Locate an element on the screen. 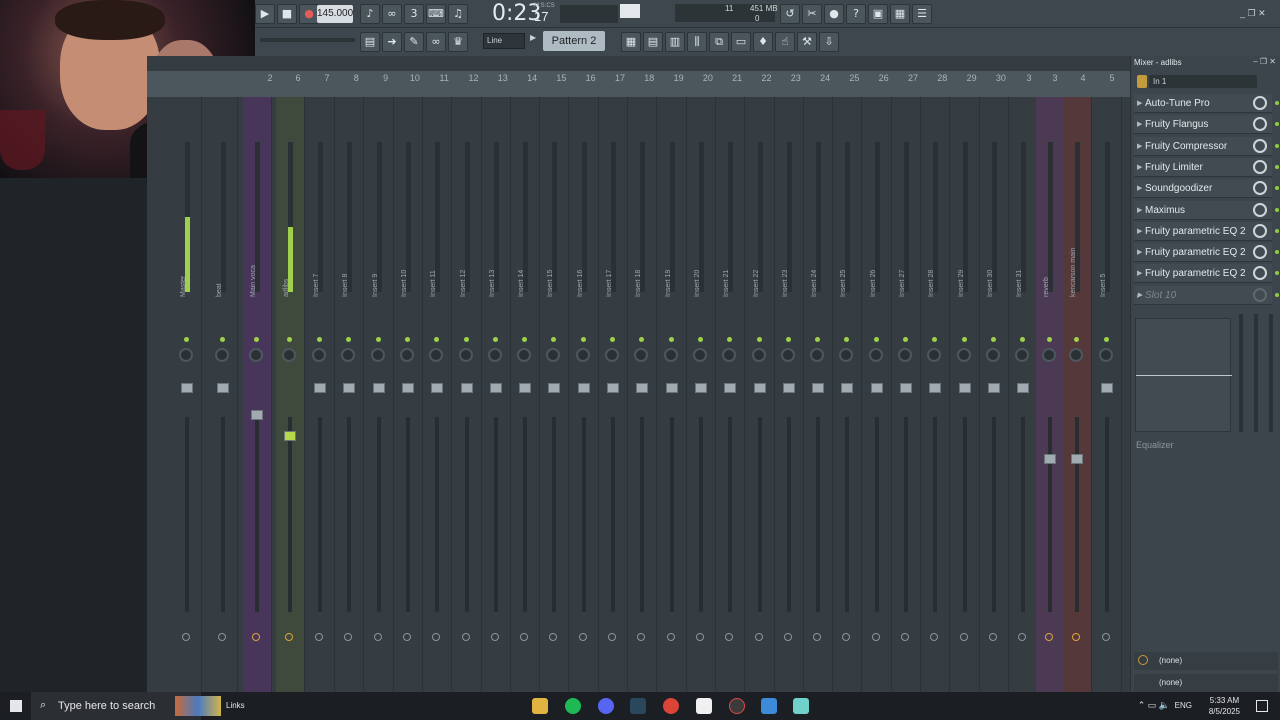 The width and height of the screenshot is (1280, 720). piano-icon: ▥ is located at coordinates (675, 42).